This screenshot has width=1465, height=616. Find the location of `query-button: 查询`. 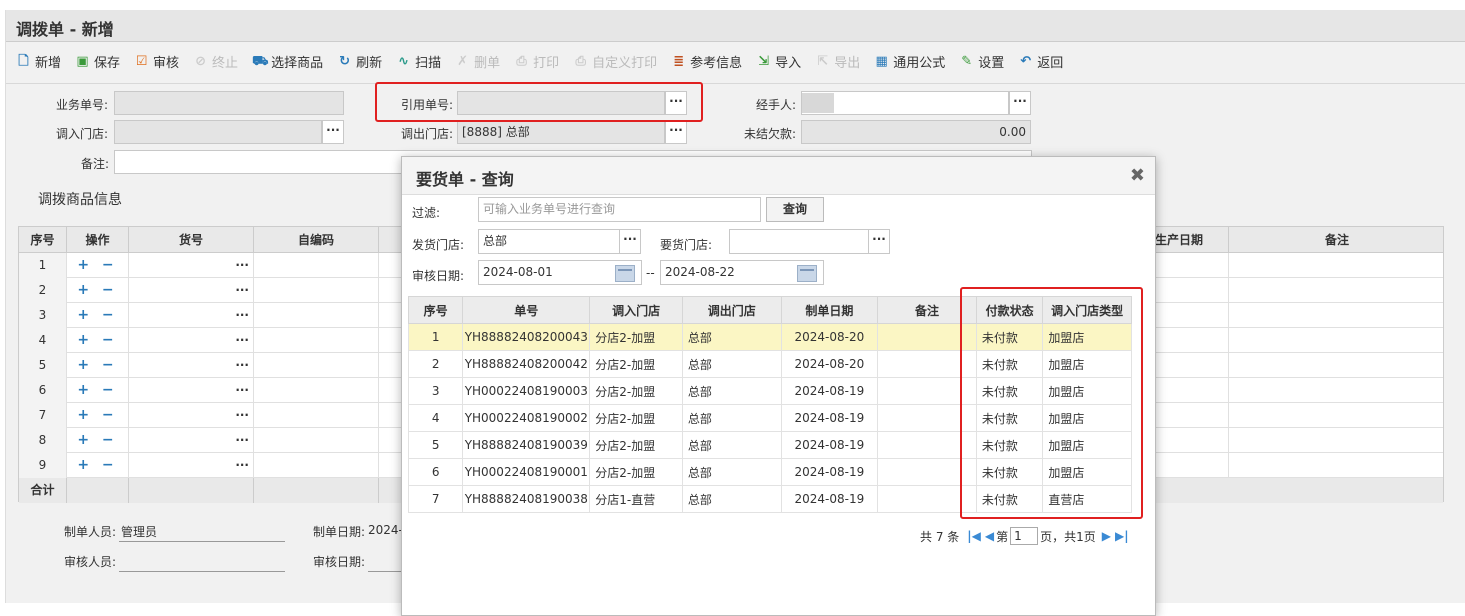

query-button: 查询 is located at coordinates (795, 209).